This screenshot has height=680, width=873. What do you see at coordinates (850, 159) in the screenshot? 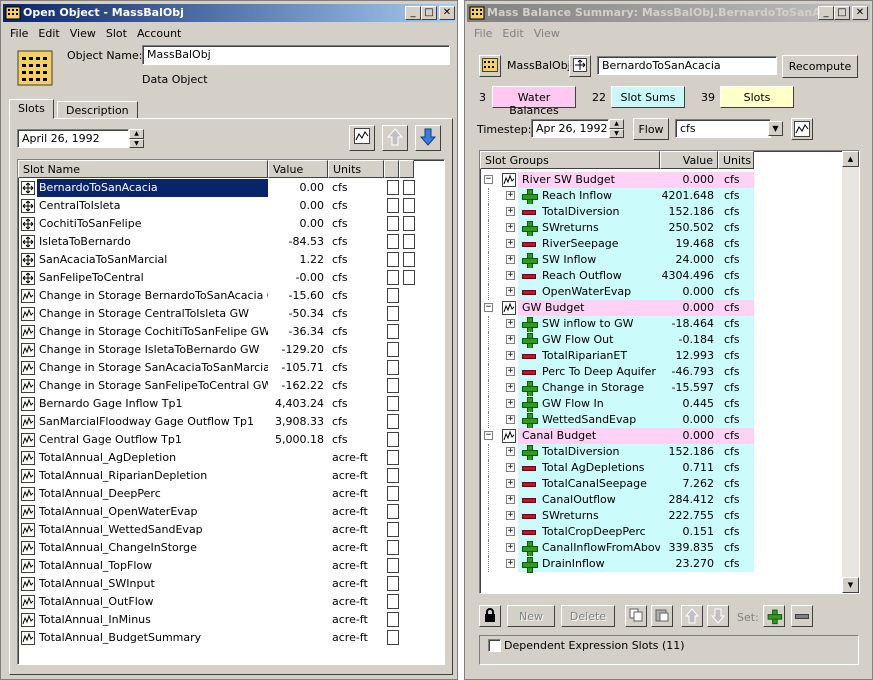
I see `scroll-up-arrow: ▲` at bounding box center [850, 159].